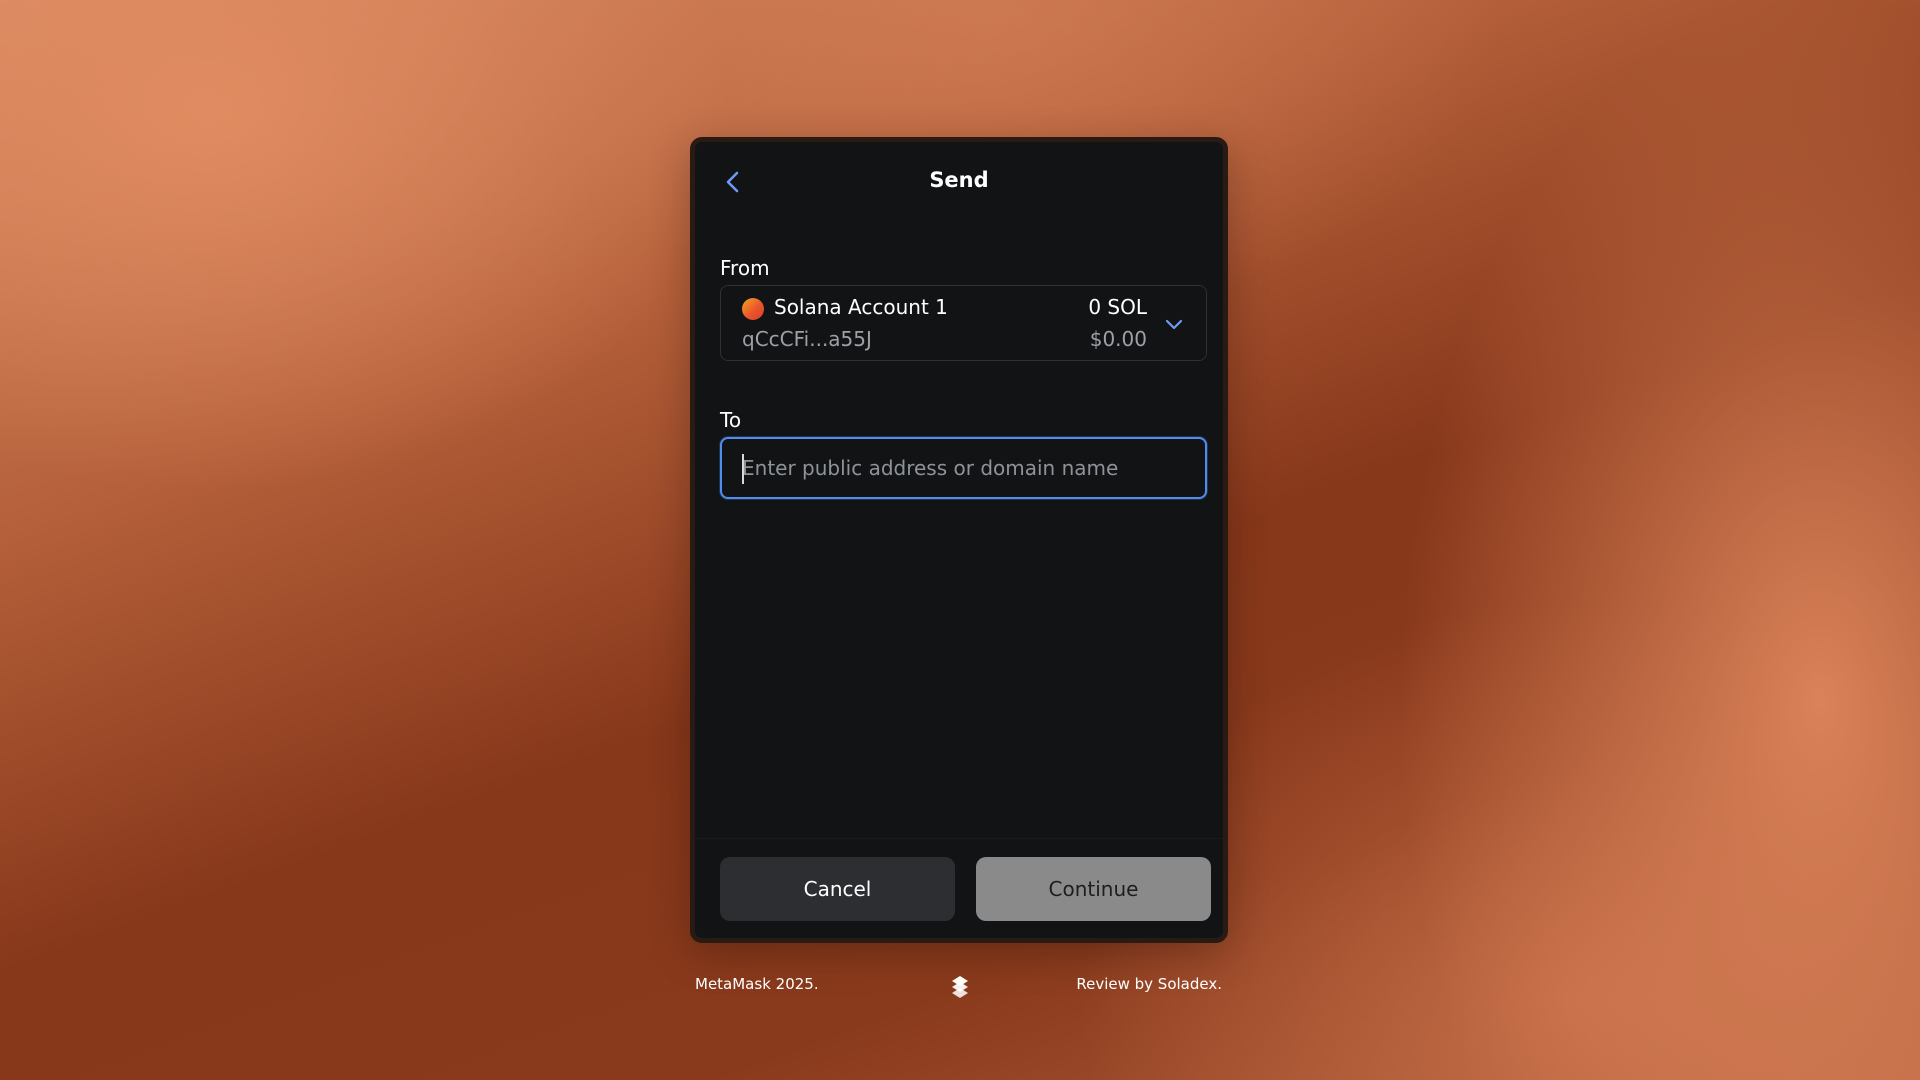 The width and height of the screenshot is (1920, 1080). Describe the element at coordinates (837, 889) in the screenshot. I see `cancel-button: Cancel` at that location.